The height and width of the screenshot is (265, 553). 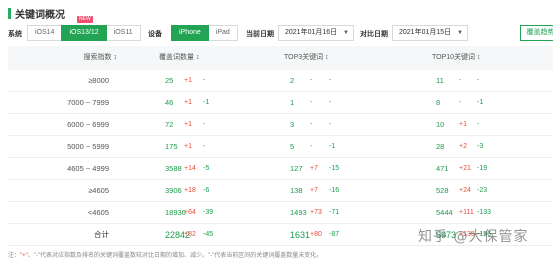 What do you see at coordinates (345, 124) in the screenshot?
I see `top3-cell: 3 - -` at bounding box center [345, 124].